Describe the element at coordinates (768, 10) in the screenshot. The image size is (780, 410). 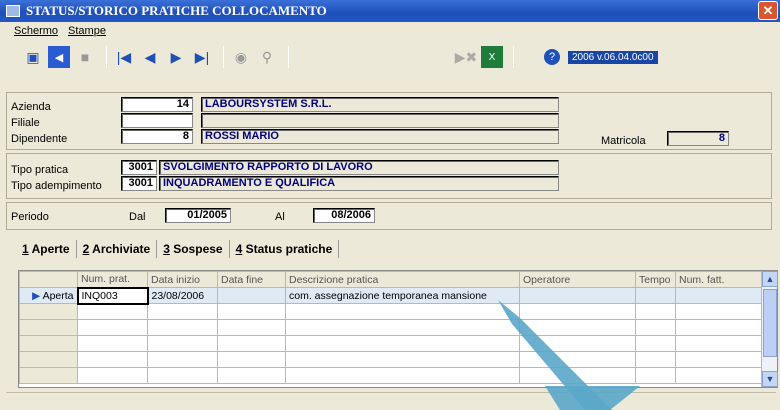
I see `close-button: ✕` at that location.